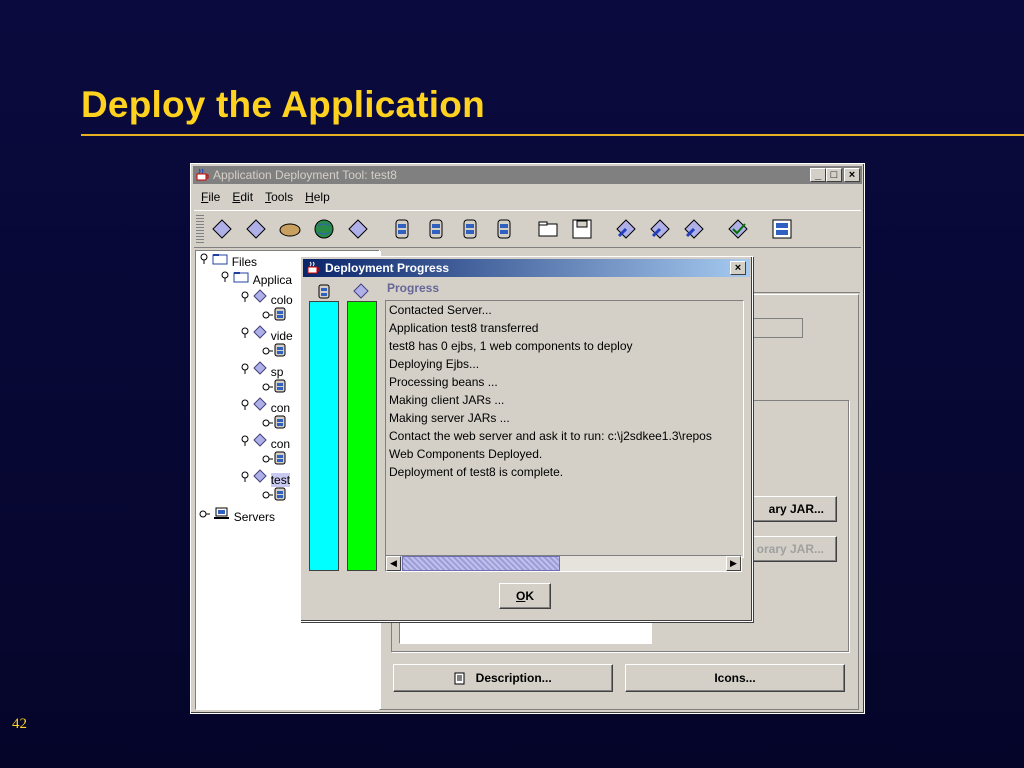  I want to click on minimize-button: _, so click(818, 175).